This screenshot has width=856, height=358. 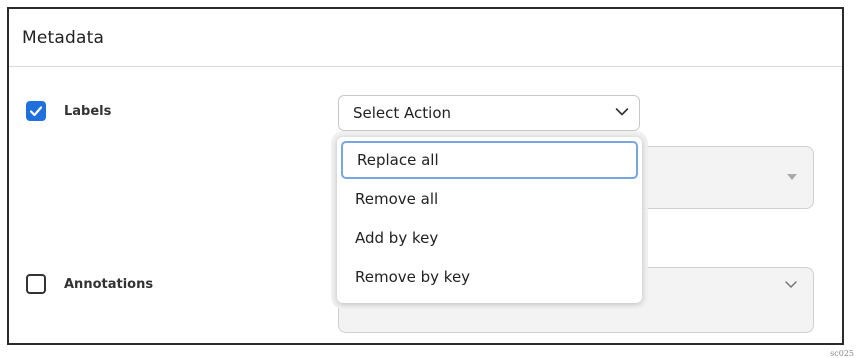 I want to click on option-add-by-key: Add by key, so click(x=489, y=238).